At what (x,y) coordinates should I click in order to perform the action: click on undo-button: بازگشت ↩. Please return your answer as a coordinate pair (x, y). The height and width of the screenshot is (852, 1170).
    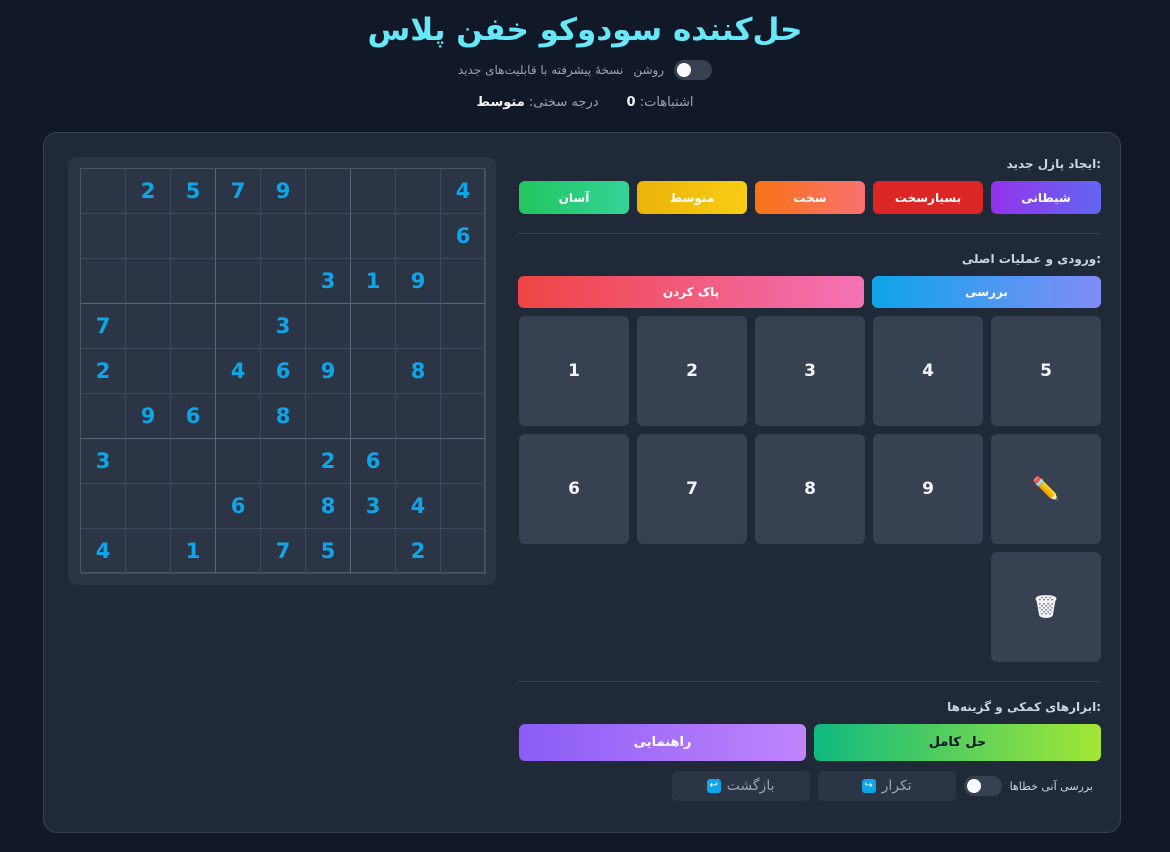
    Looking at the image, I should click on (740, 786).